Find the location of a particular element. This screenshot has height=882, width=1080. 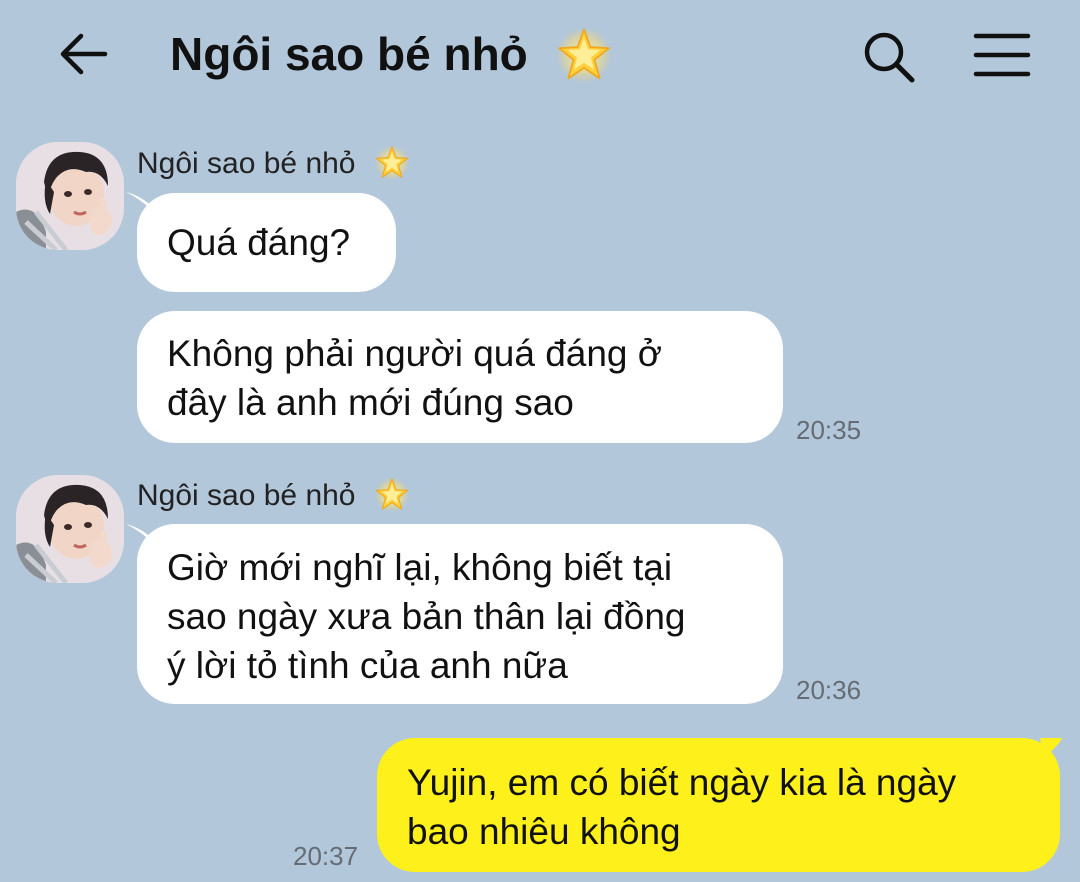

message-bubble: Quá đáng? is located at coordinates (266, 242).